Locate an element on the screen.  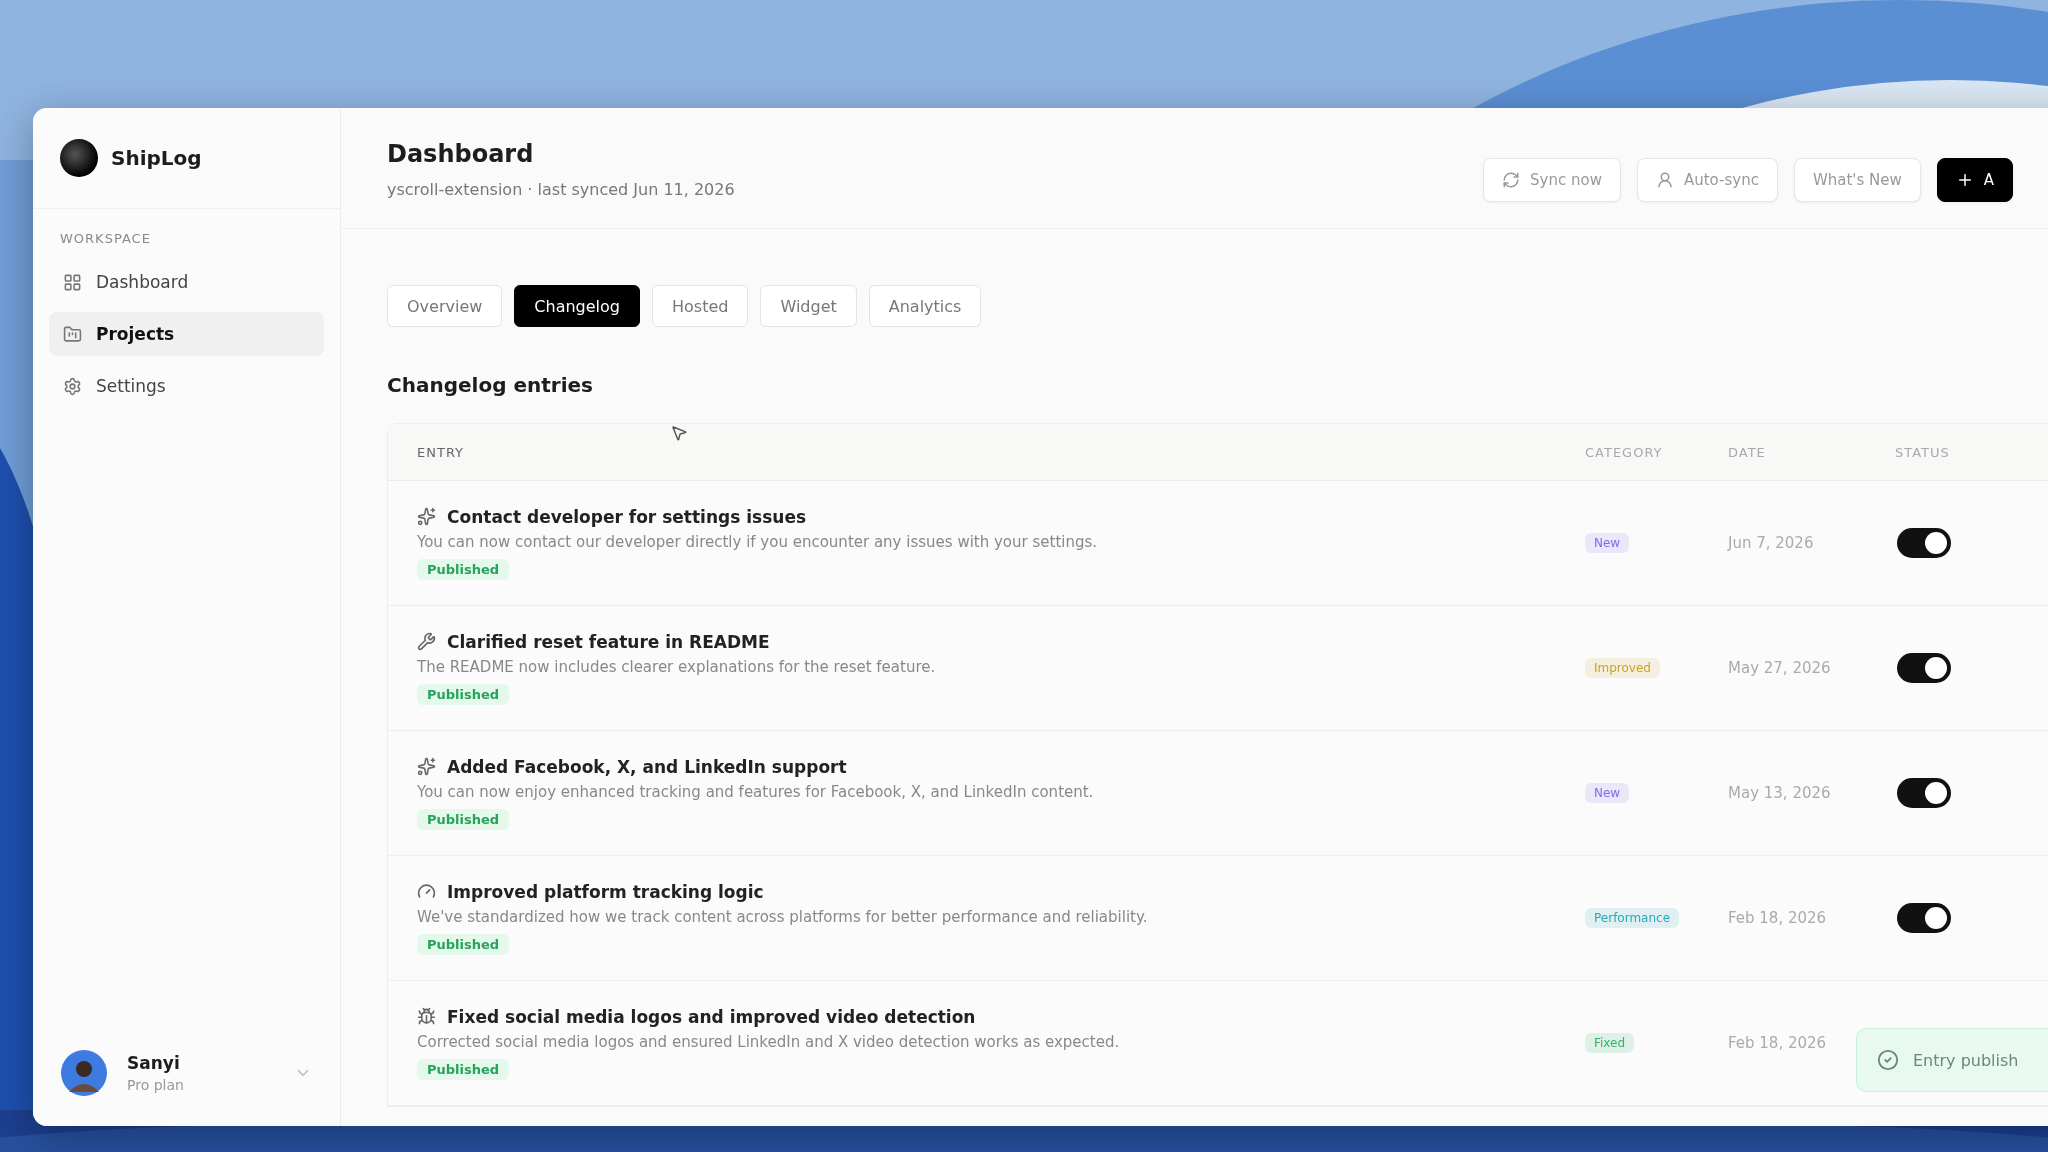
category-tag: Performance is located at coordinates (1632, 918).